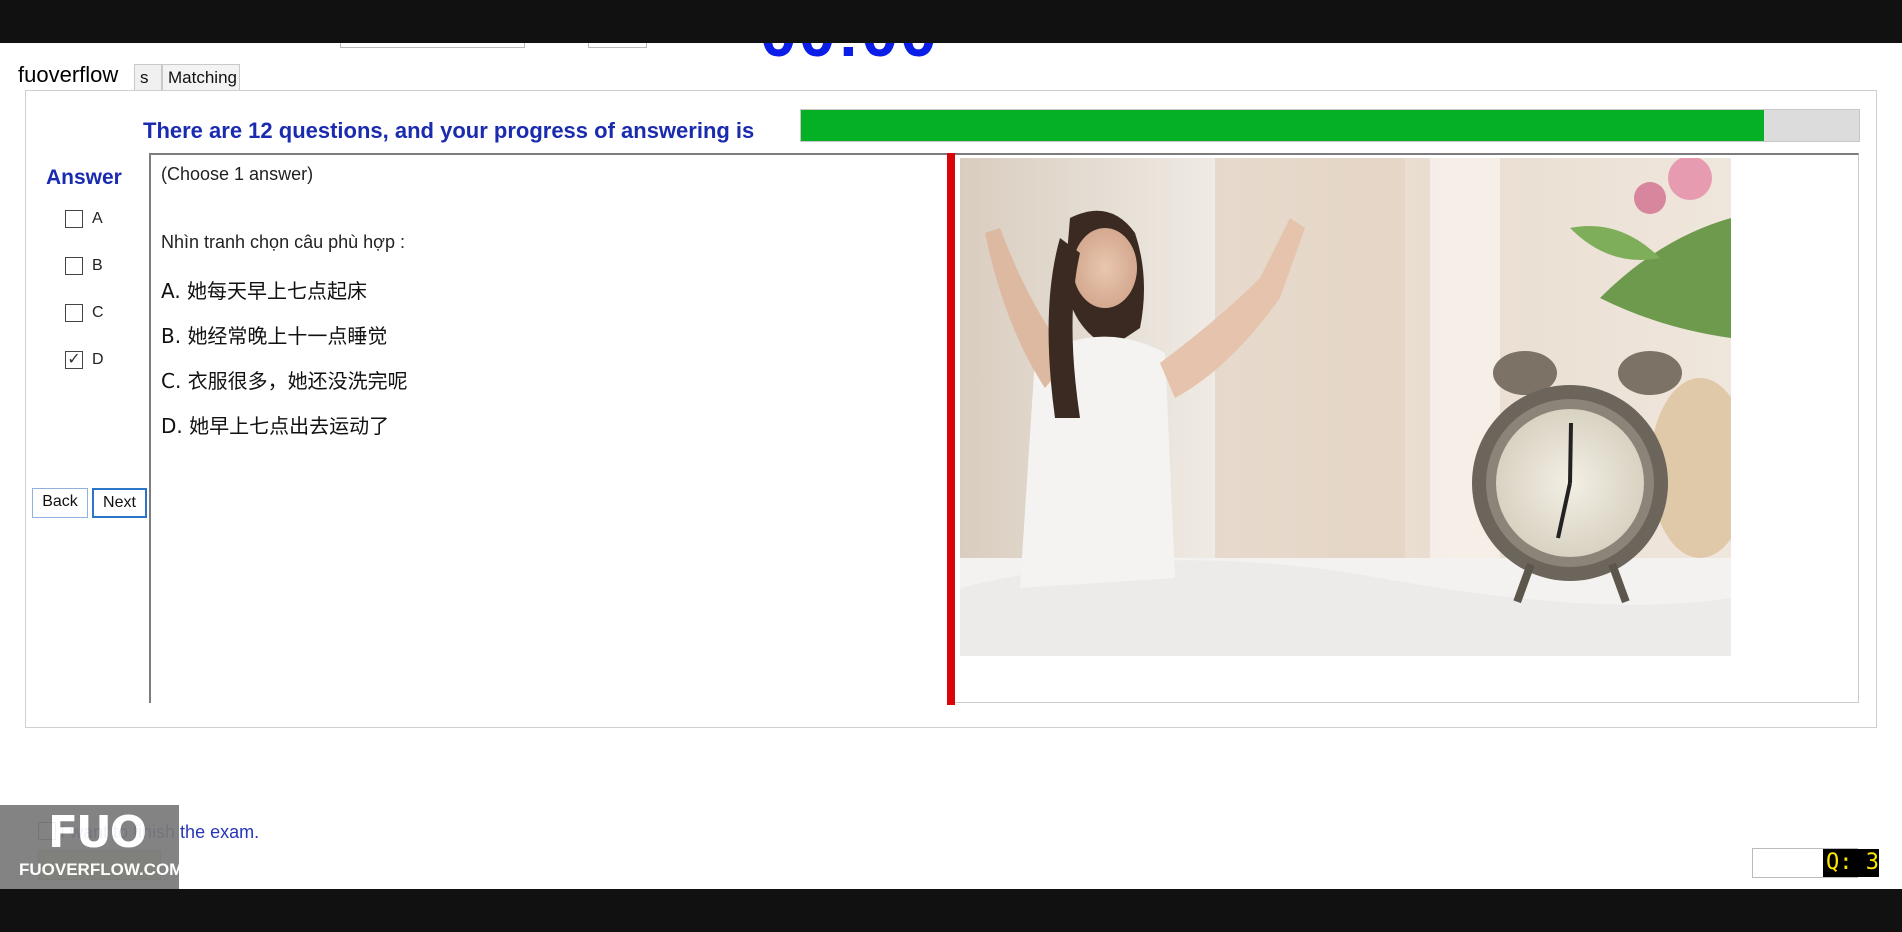 The height and width of the screenshot is (932, 1902). What do you see at coordinates (101, 869) in the screenshot?
I see `logo-small-text: FUOVERFLOW.COM` at bounding box center [101, 869].